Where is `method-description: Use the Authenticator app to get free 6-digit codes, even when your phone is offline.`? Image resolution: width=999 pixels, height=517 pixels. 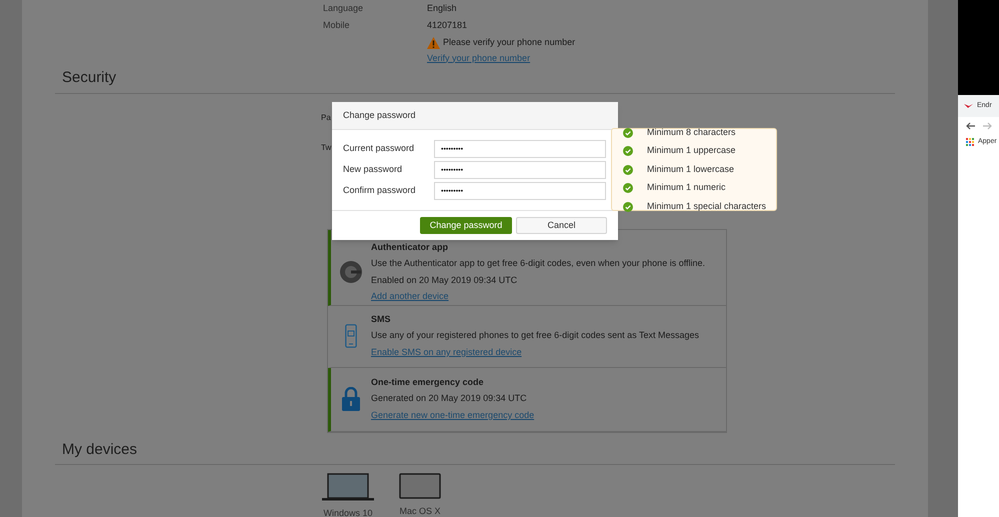 method-description: Use the Authenticator app to get free 6-digit codes, even when your phone is offline. is located at coordinates (538, 263).